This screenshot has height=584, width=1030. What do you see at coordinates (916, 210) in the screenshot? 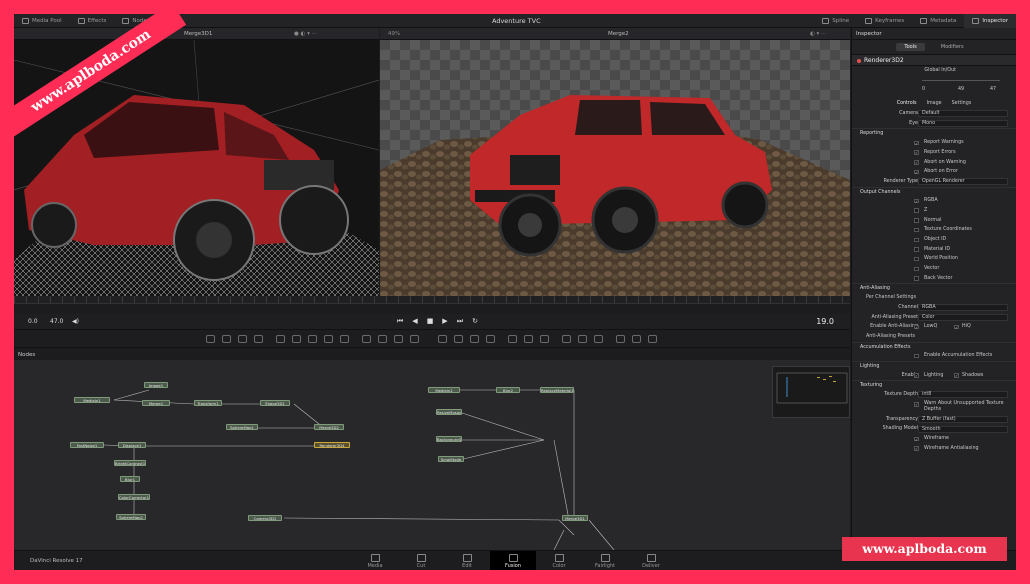
I see `channel-z-checkbox` at bounding box center [916, 210].